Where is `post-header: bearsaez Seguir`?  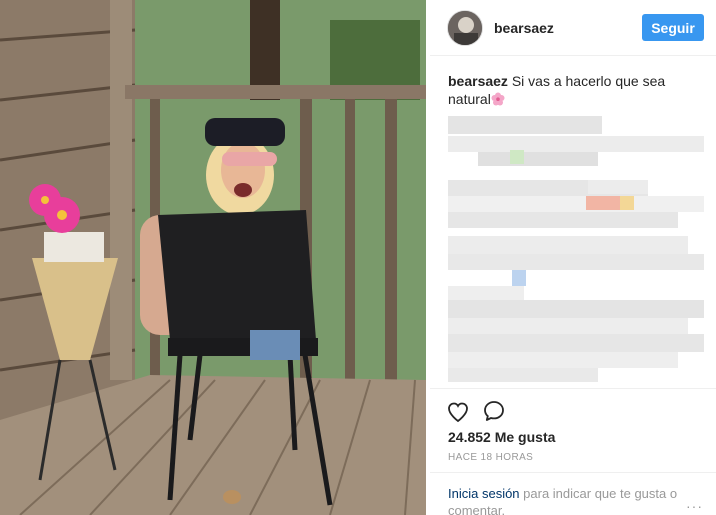 post-header: bearsaez Seguir is located at coordinates (573, 28).